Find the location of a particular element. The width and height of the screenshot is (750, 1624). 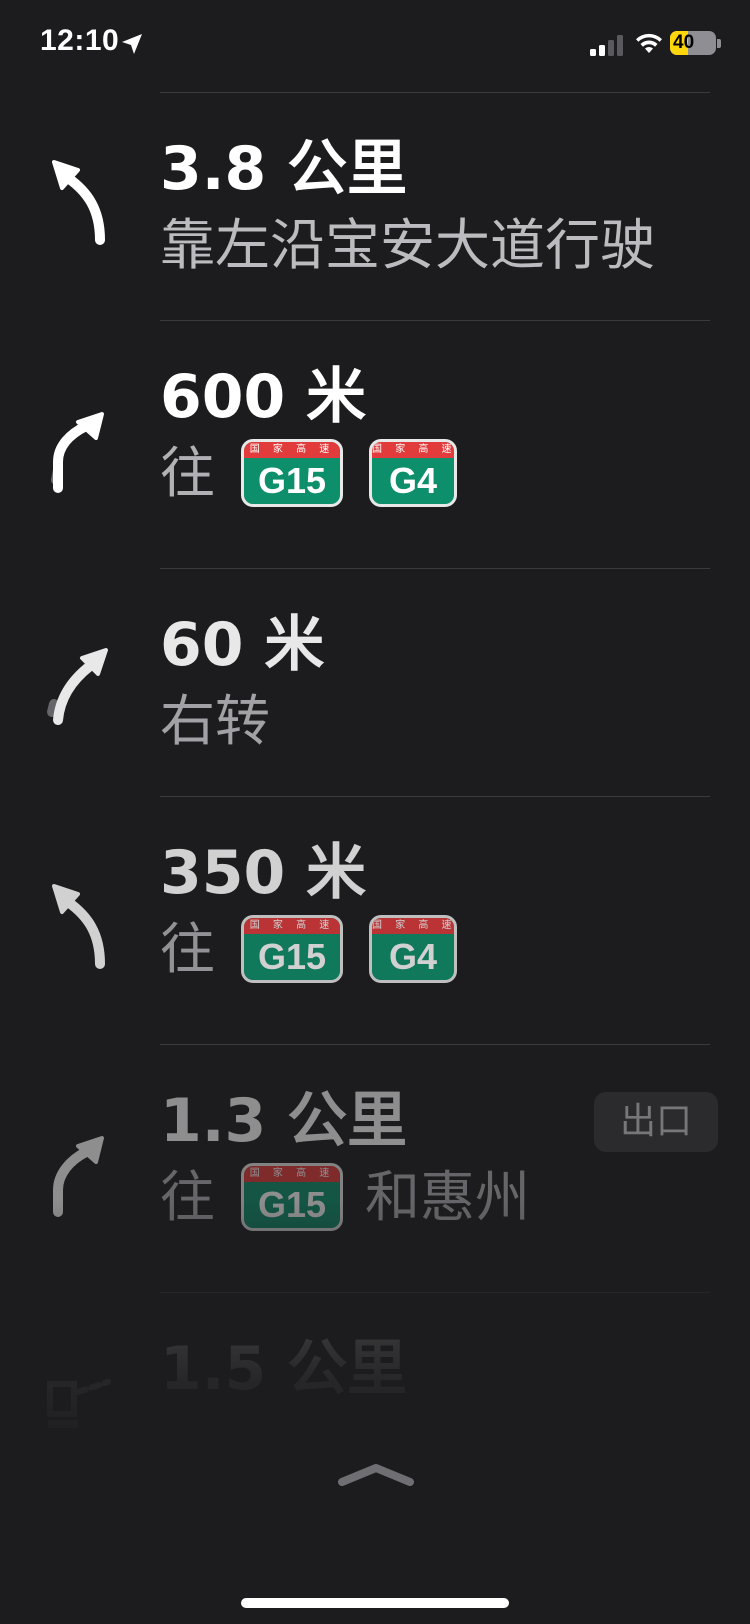

cellular-signal-icon is located at coordinates (606, 45).